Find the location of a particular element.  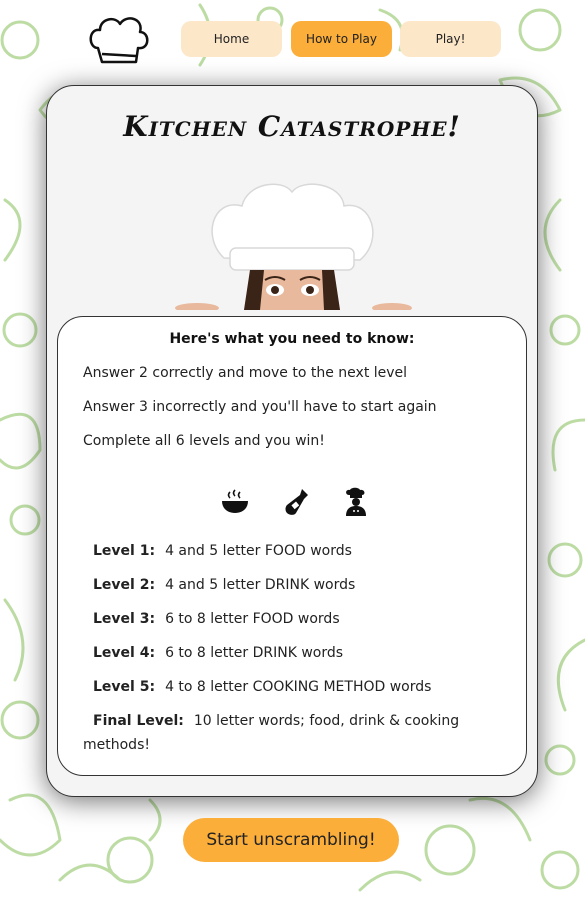

level-desc: 6 to 8 letter DRINK words is located at coordinates (254, 653).